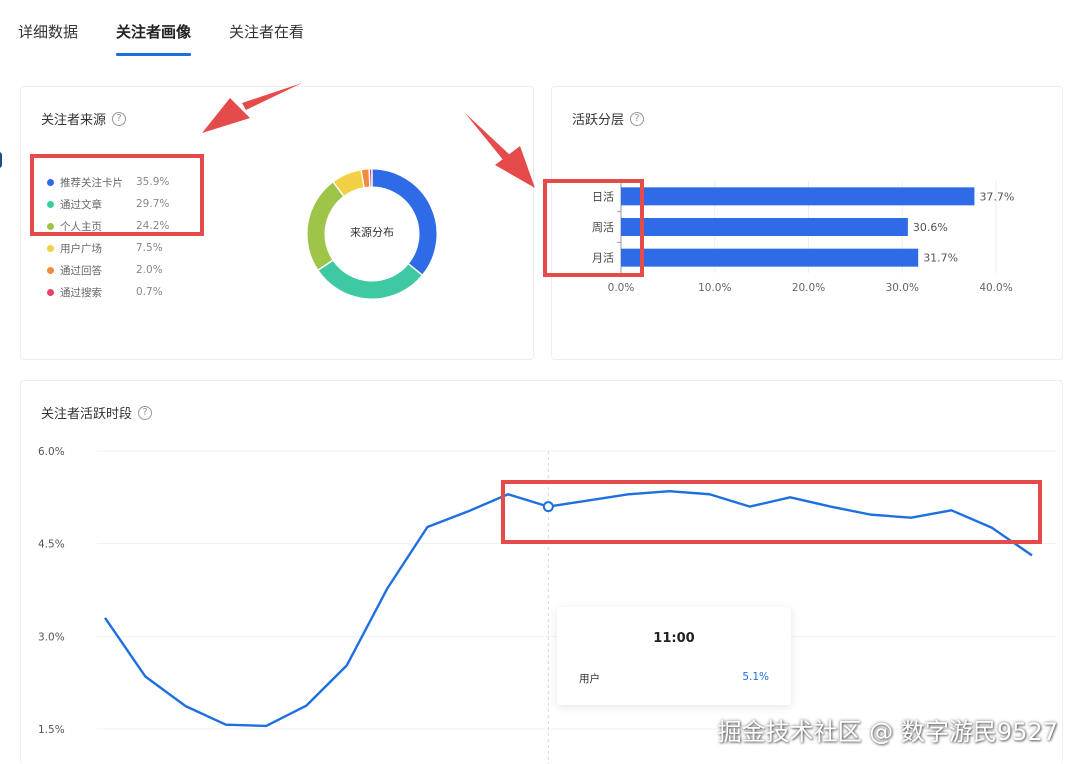 This screenshot has width=1080, height=764. I want to click on y-tick-label: 4.5%, so click(51, 545).